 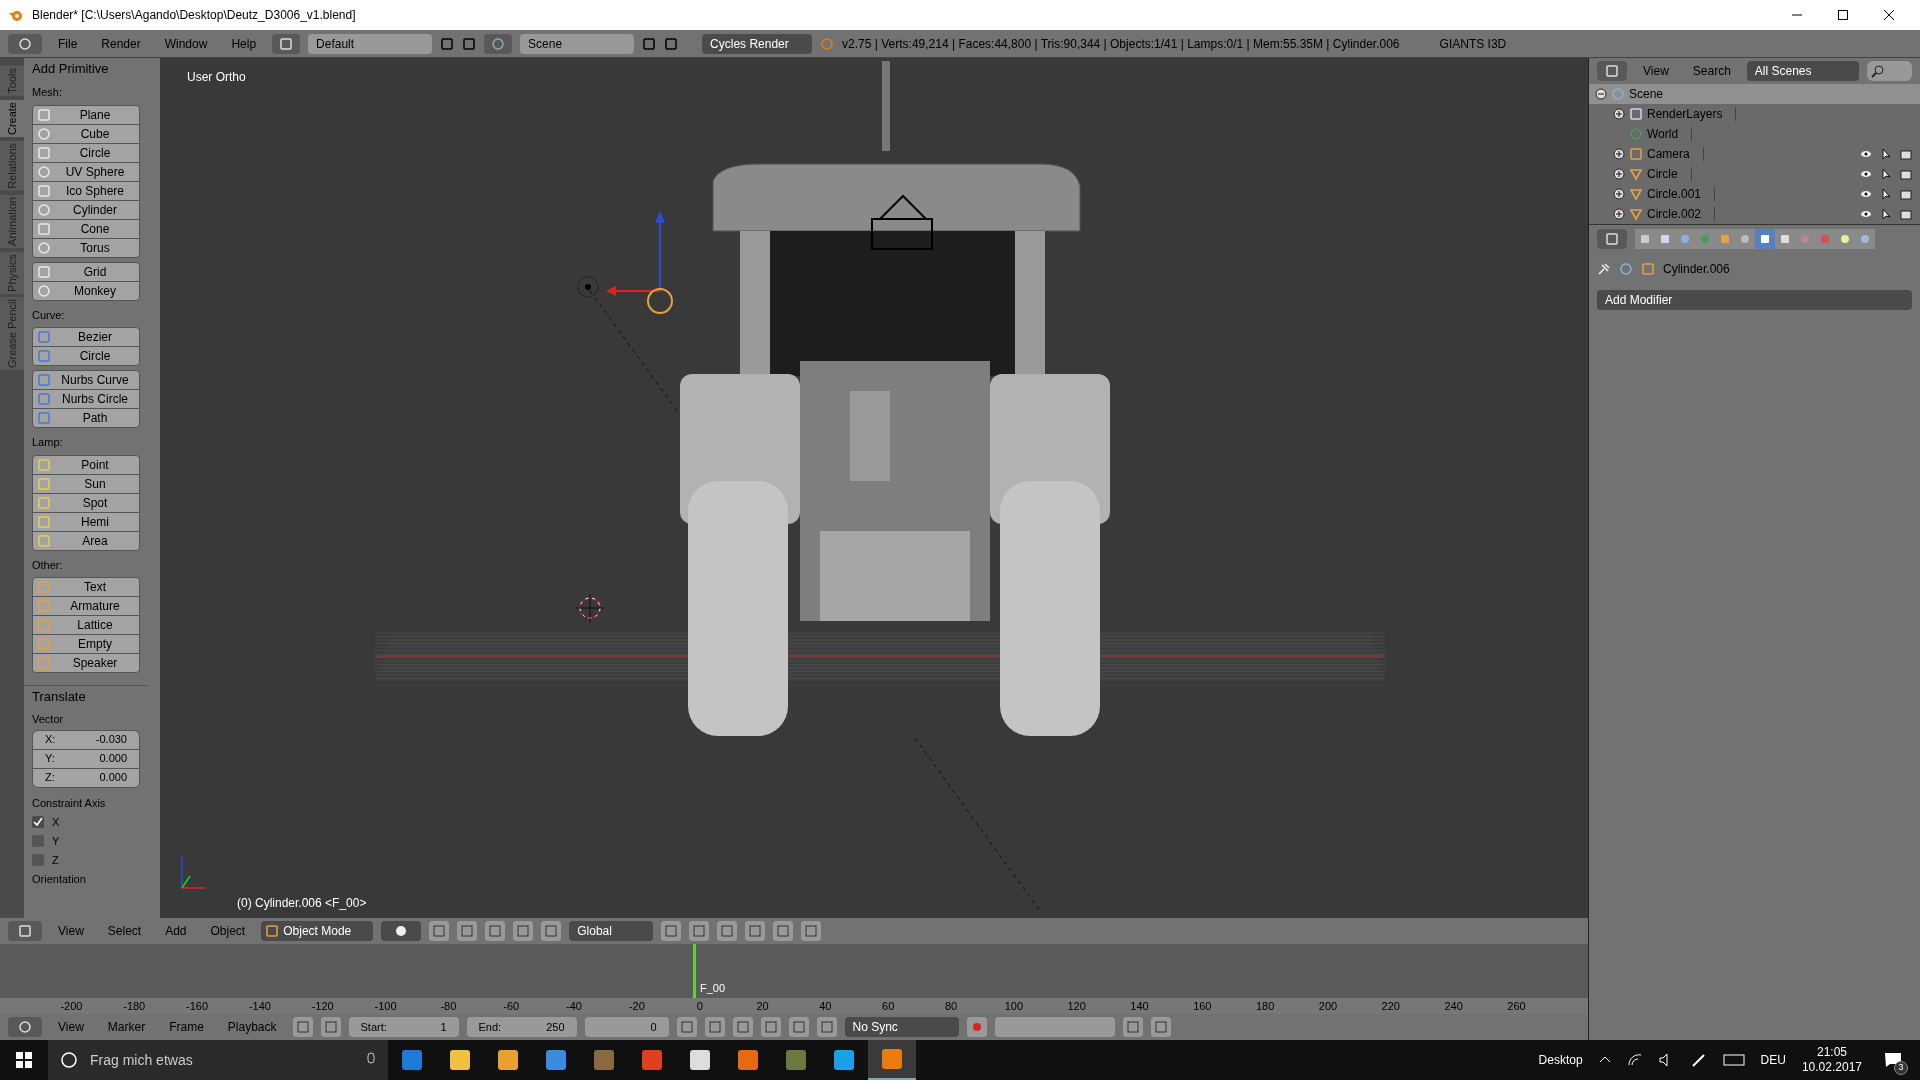 I want to click on menu-item: Marker, so click(x=126, y=1027).